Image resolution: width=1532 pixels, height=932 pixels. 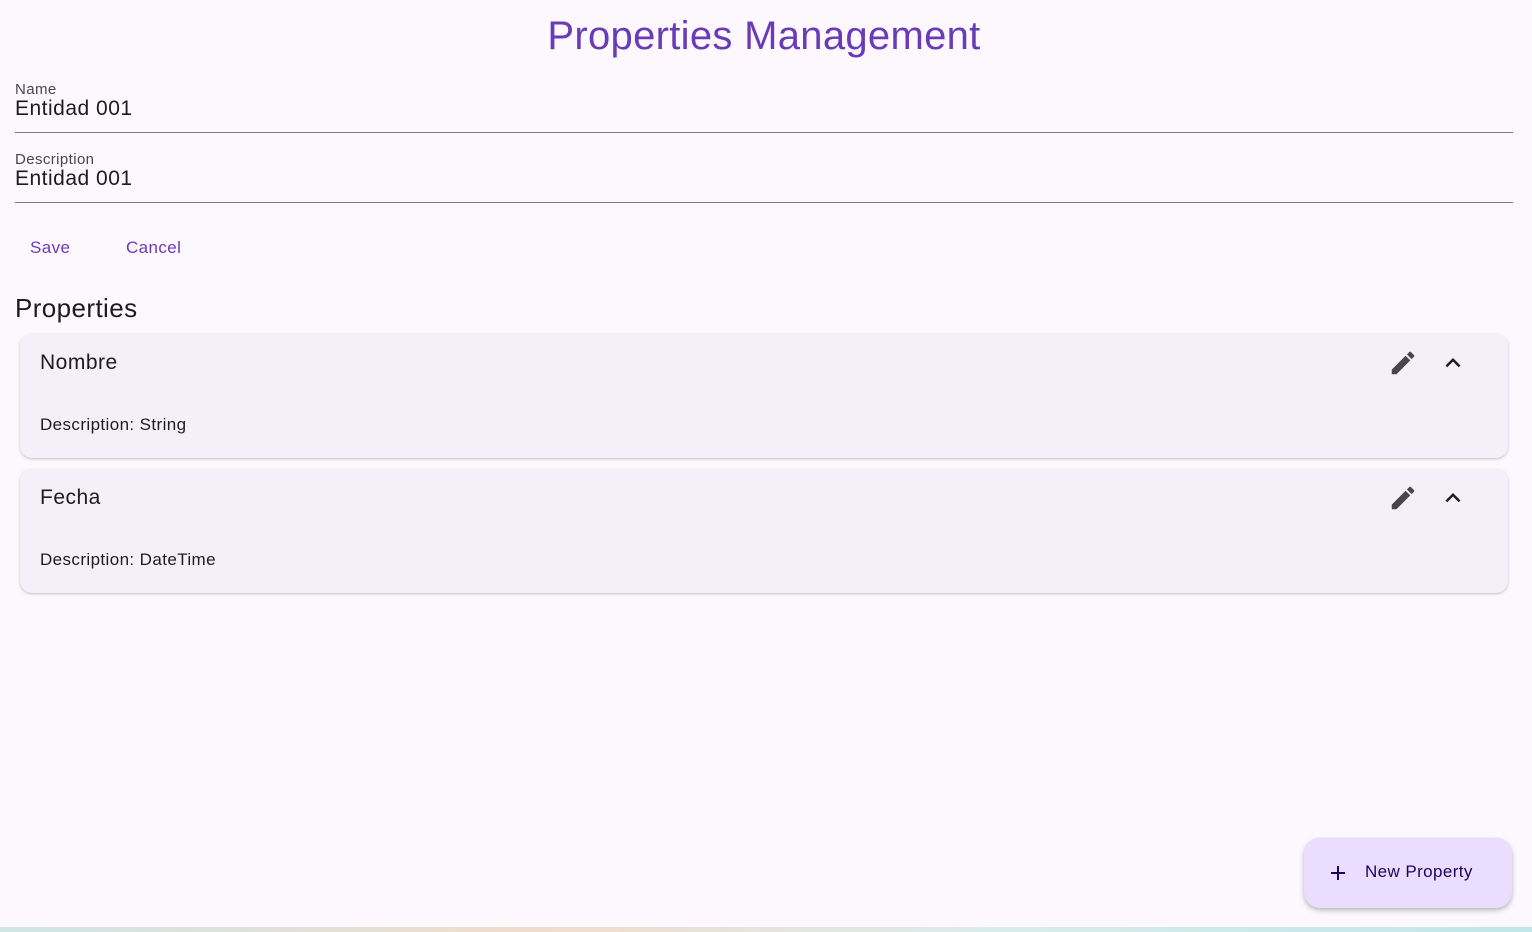 I want to click on description-field-label: Description, so click(x=55, y=159).